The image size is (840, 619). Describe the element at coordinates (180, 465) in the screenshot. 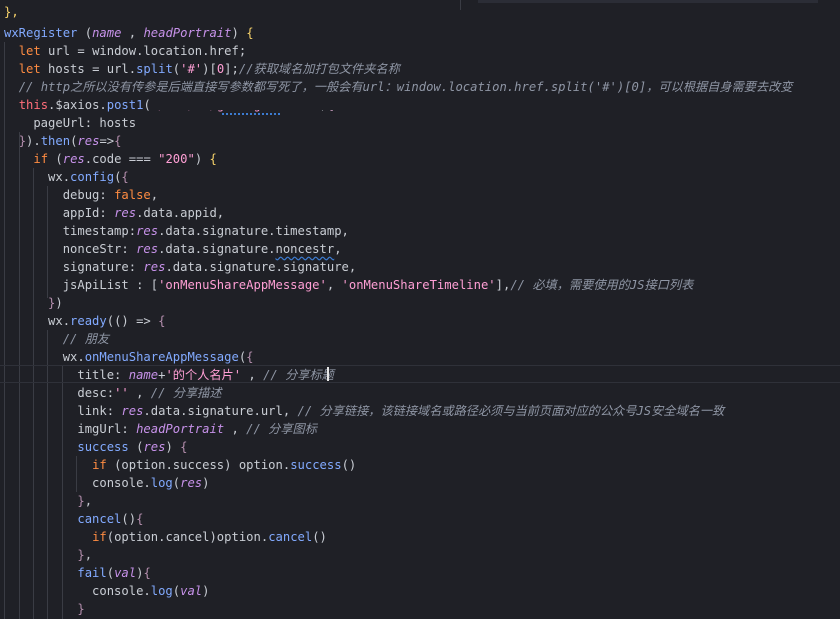

I see `code-line: if (option.success) option.success()` at that location.